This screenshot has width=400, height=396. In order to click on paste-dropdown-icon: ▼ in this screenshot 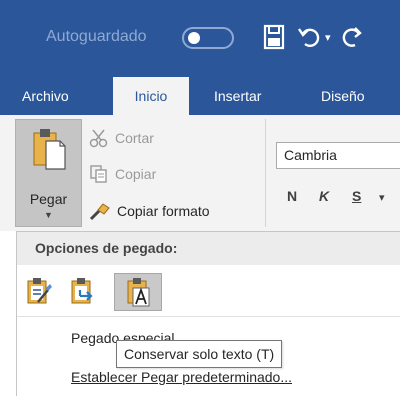, I will do `click(48, 215)`.